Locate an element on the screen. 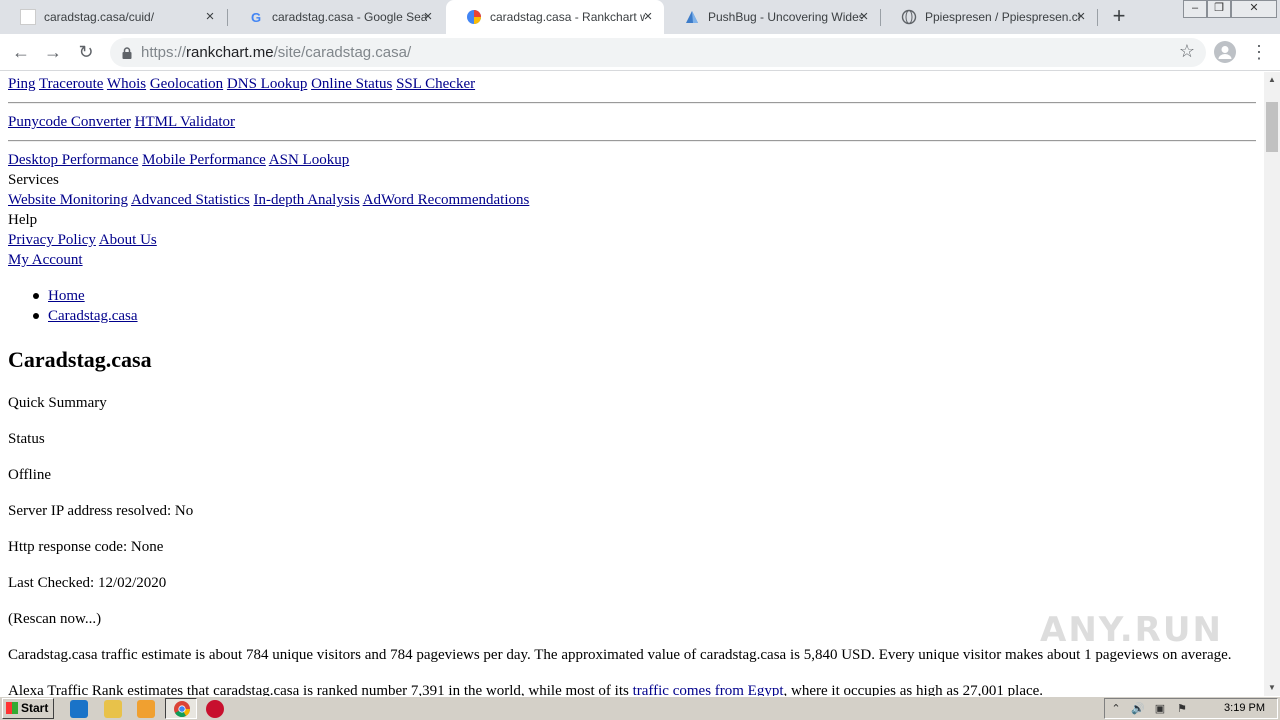 The image size is (1280, 720). anyrun-watermark: ANY.RUN is located at coordinates (1131, 630).